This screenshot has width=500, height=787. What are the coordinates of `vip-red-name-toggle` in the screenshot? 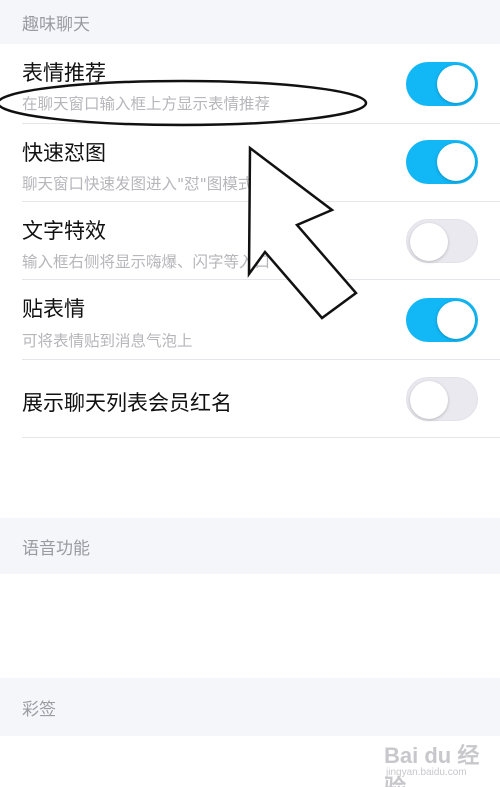 It's located at (442, 399).